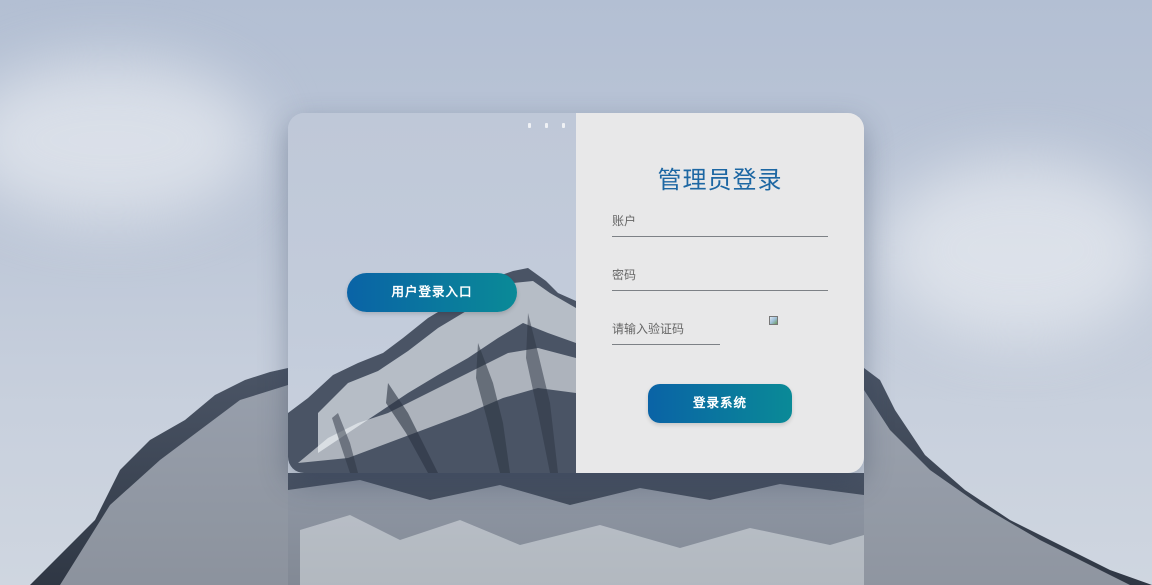 This screenshot has width=1152, height=585. What do you see at coordinates (666, 332) in the screenshot?
I see `captcha-input` at bounding box center [666, 332].